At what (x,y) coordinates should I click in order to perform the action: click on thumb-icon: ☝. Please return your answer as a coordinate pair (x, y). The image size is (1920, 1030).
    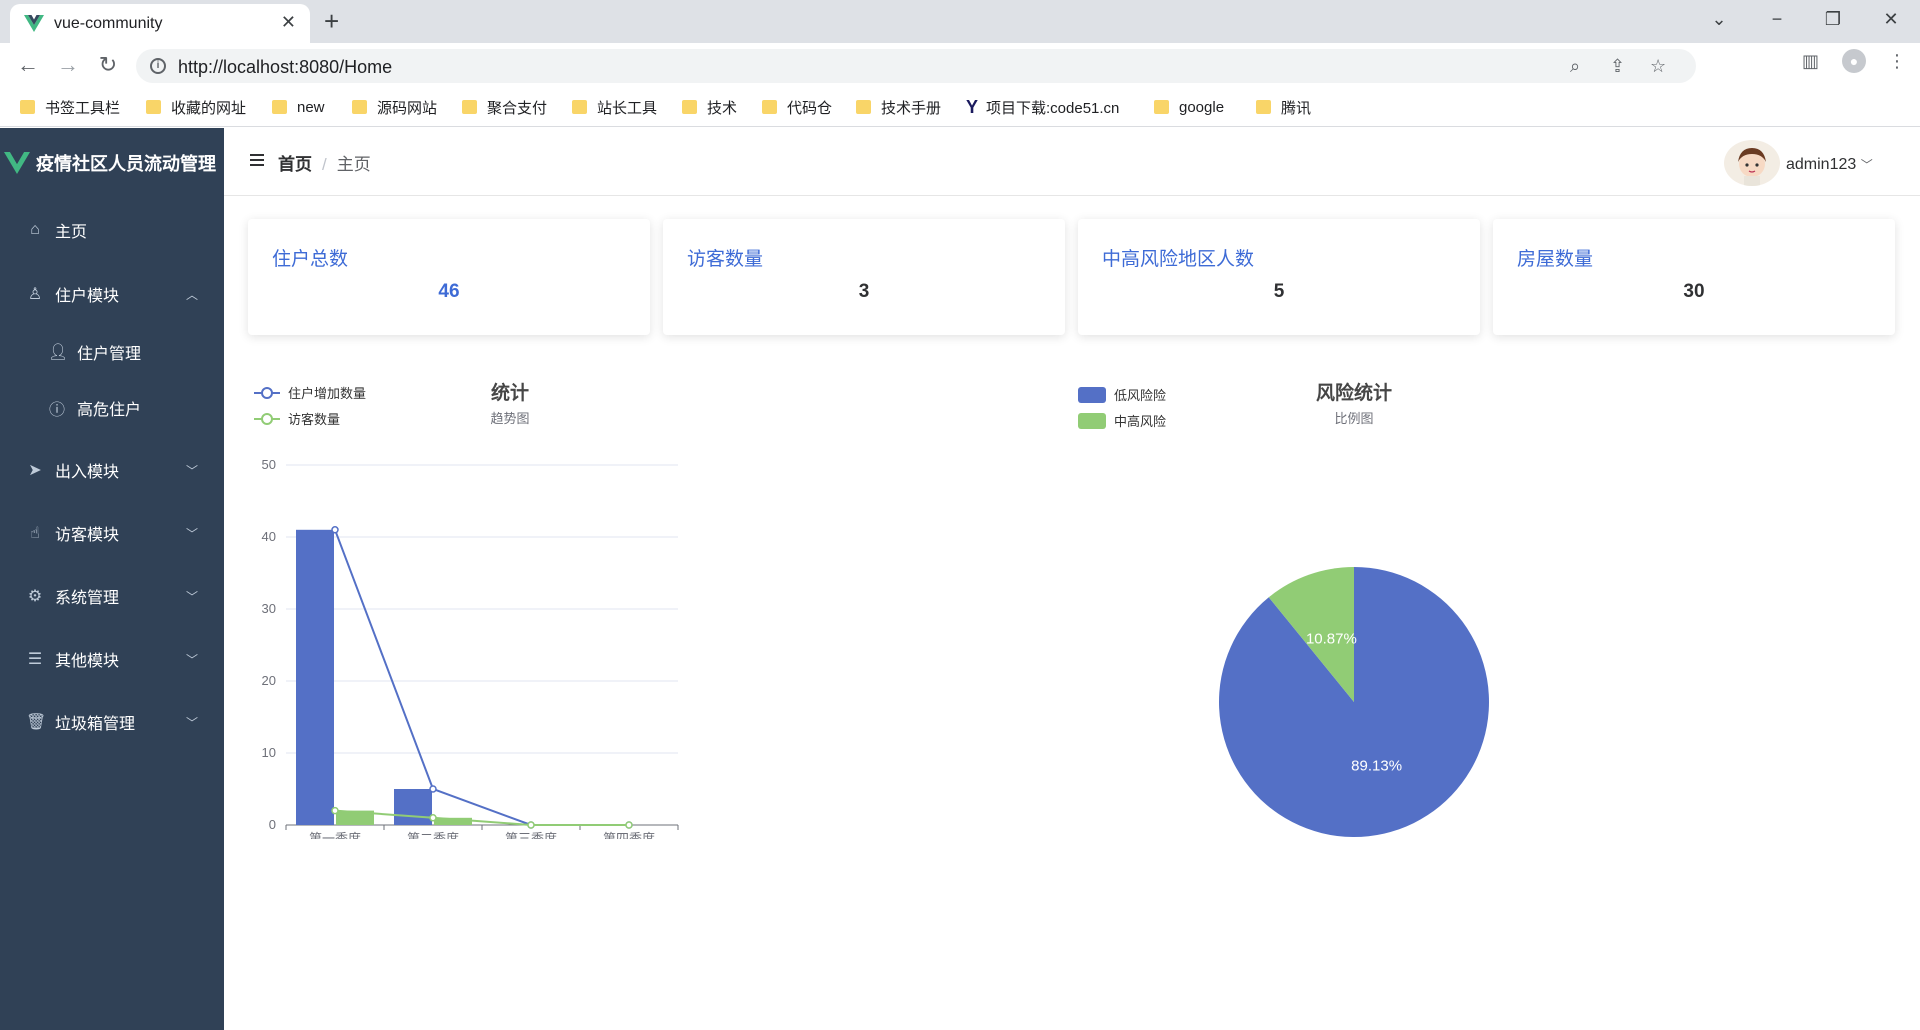
    Looking at the image, I should click on (35, 533).